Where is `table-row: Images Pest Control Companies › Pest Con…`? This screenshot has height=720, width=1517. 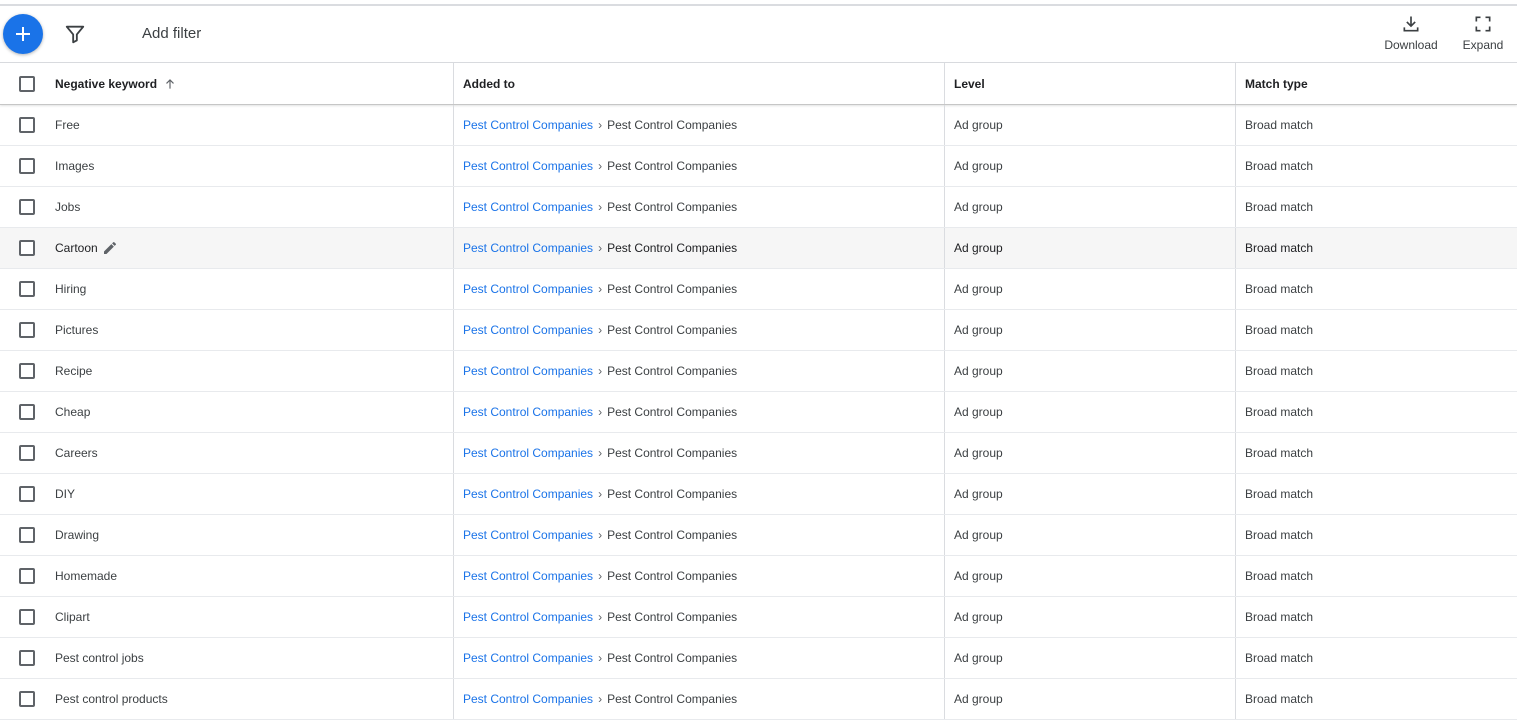 table-row: Images Pest Control Companies › Pest Con… is located at coordinates (758, 166).